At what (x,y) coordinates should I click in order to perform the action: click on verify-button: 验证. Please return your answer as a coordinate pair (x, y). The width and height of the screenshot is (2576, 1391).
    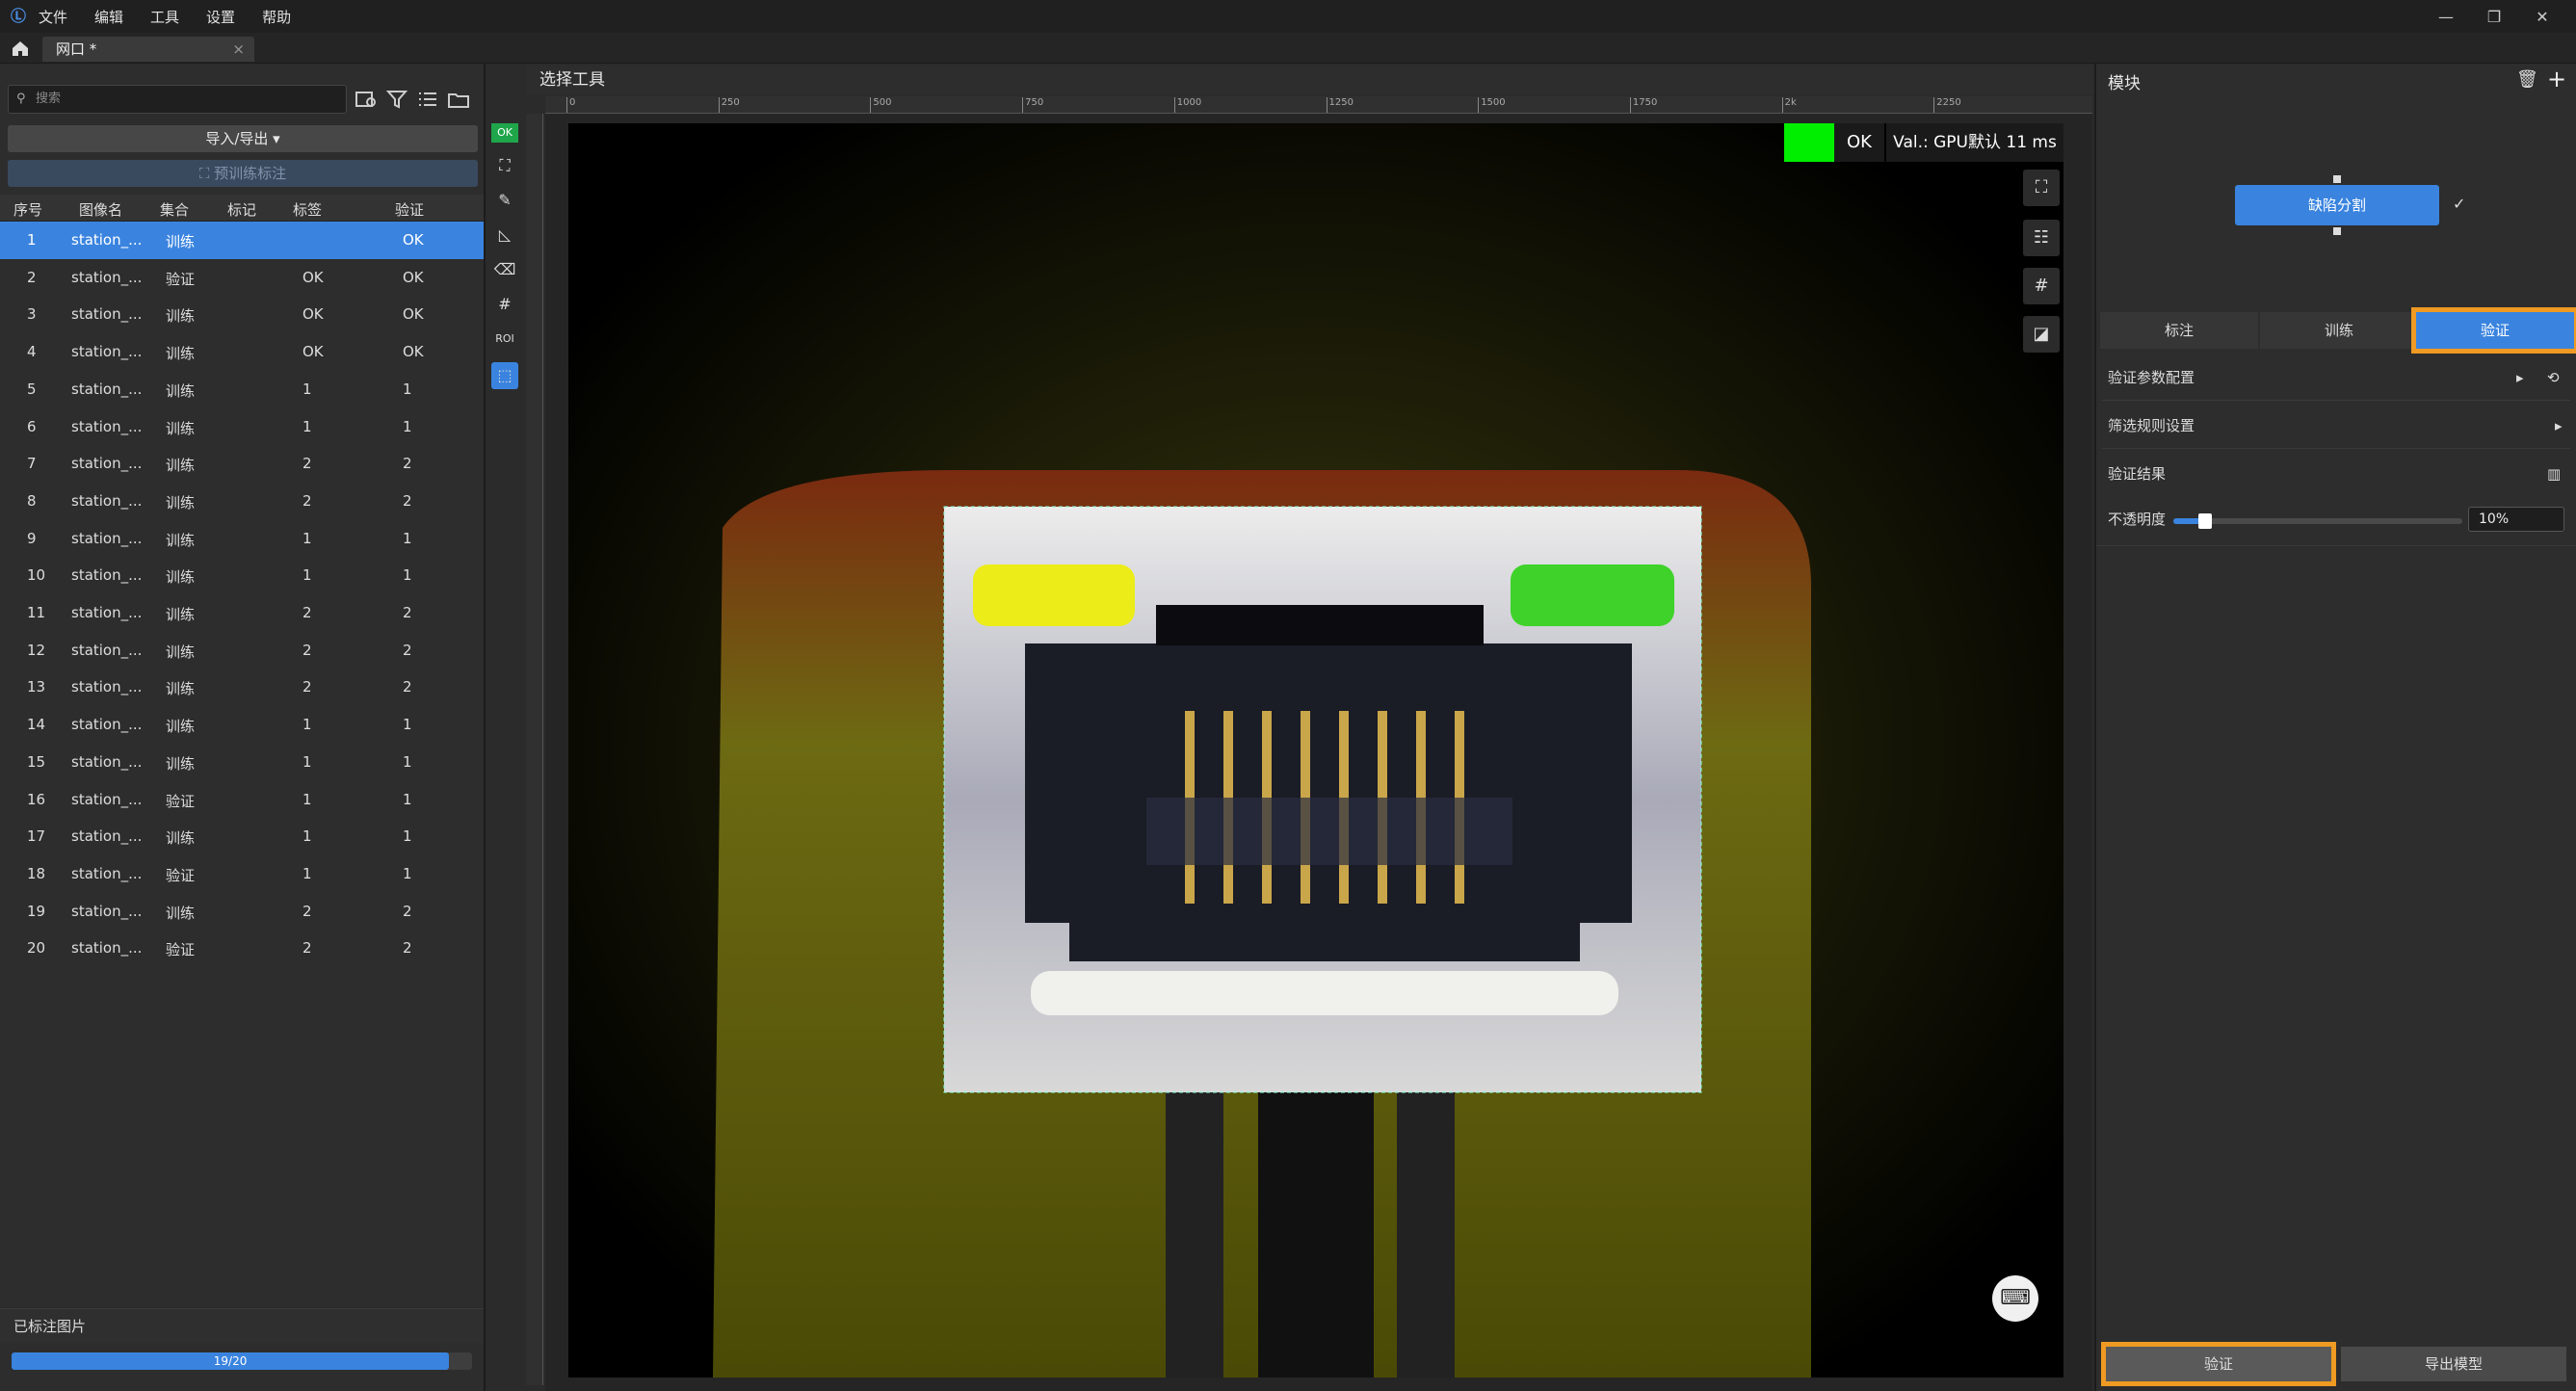
    Looking at the image, I should click on (2219, 1364).